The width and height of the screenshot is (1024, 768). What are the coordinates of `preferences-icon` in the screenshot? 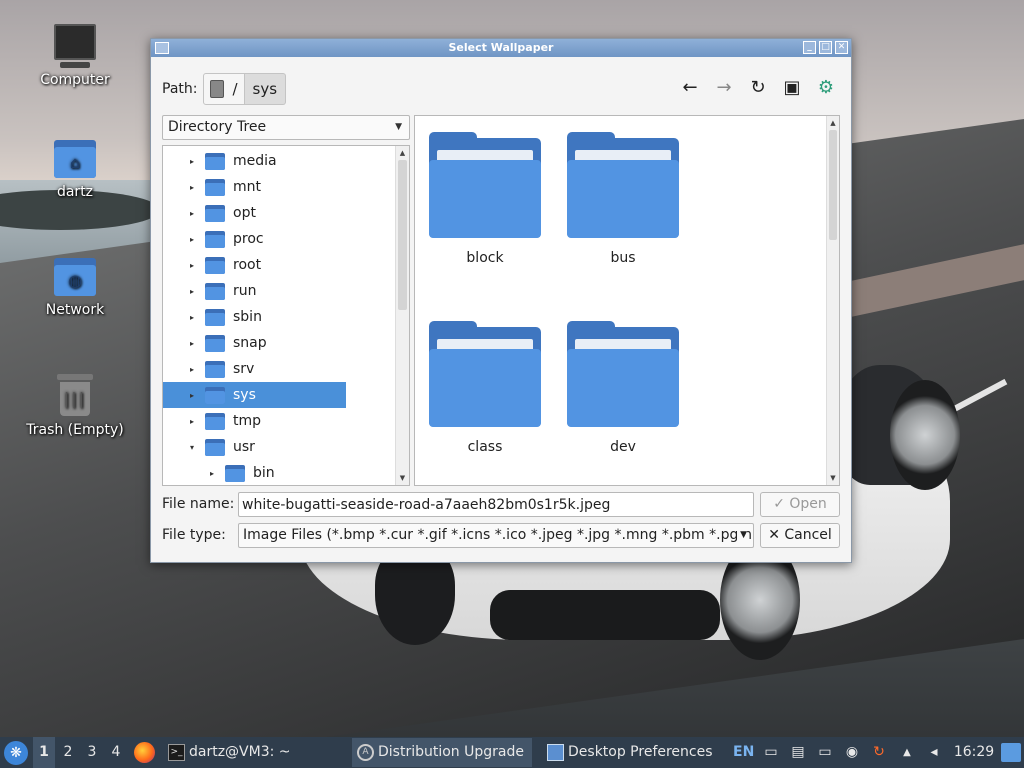 It's located at (555, 752).